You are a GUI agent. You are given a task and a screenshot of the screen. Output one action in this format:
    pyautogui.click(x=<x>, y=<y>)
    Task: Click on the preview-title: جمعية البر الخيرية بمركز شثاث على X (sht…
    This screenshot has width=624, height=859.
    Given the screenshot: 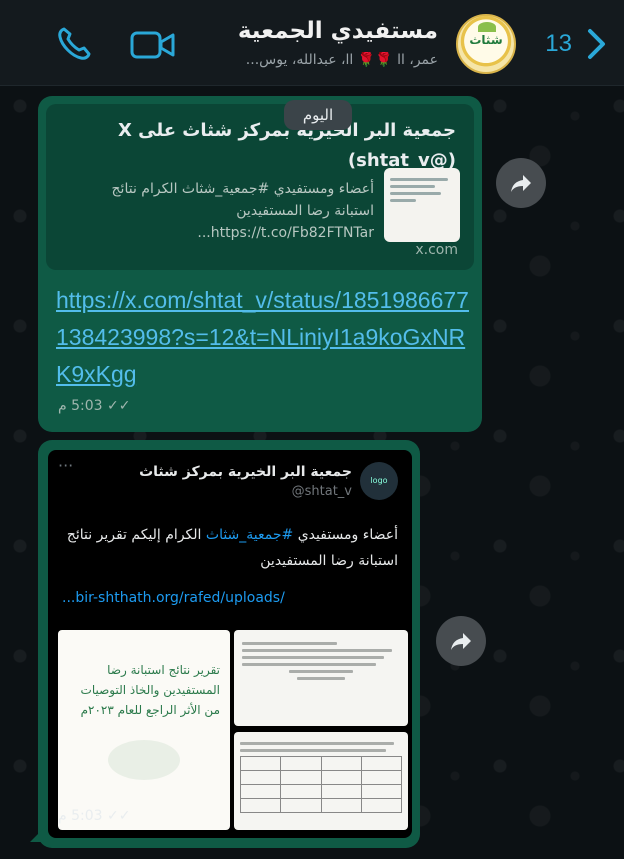 What is the action you would take?
    pyautogui.click(x=287, y=145)
    